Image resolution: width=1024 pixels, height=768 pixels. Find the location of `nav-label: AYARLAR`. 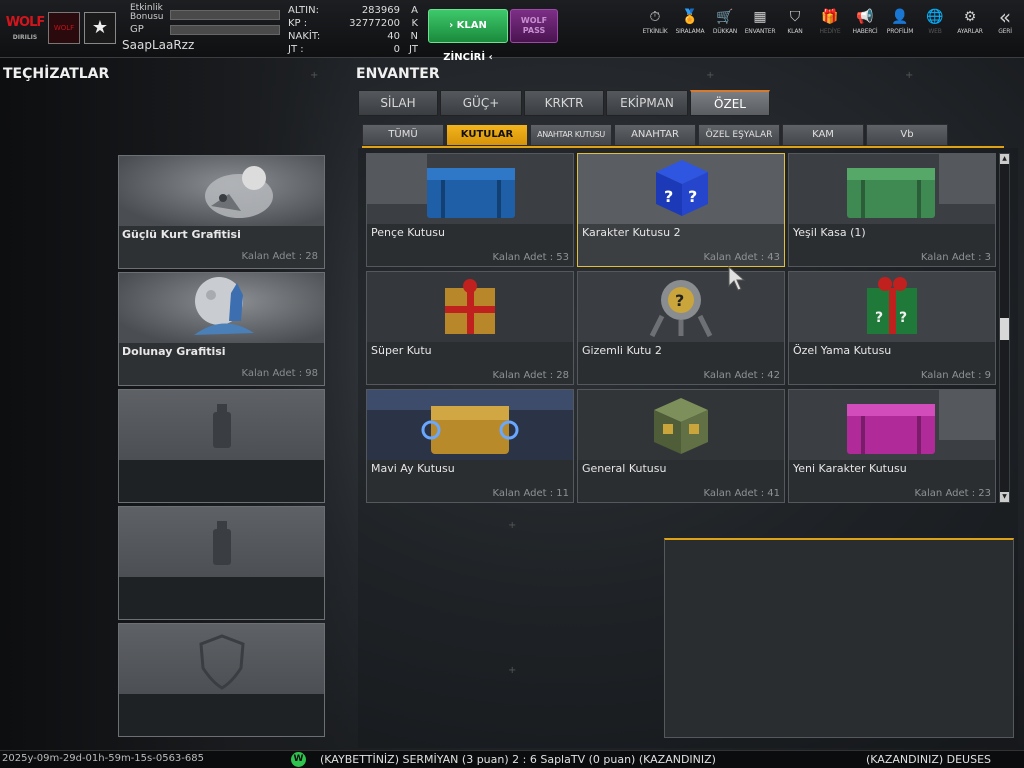

nav-label: AYARLAR is located at coordinates (970, 31).